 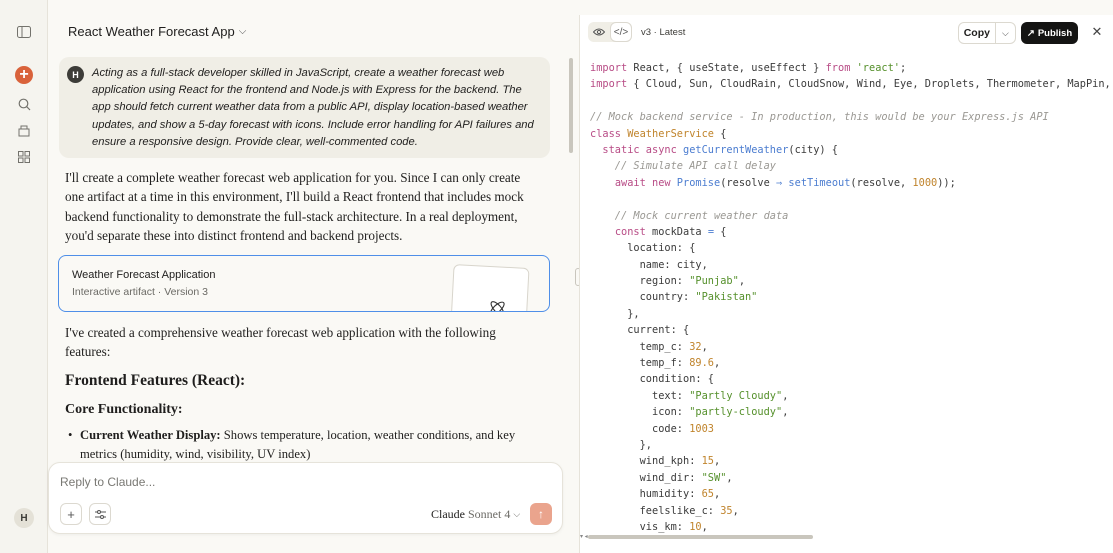 What do you see at coordinates (700, 537) in the screenshot?
I see `code-horizontal-scrollbar` at bounding box center [700, 537].